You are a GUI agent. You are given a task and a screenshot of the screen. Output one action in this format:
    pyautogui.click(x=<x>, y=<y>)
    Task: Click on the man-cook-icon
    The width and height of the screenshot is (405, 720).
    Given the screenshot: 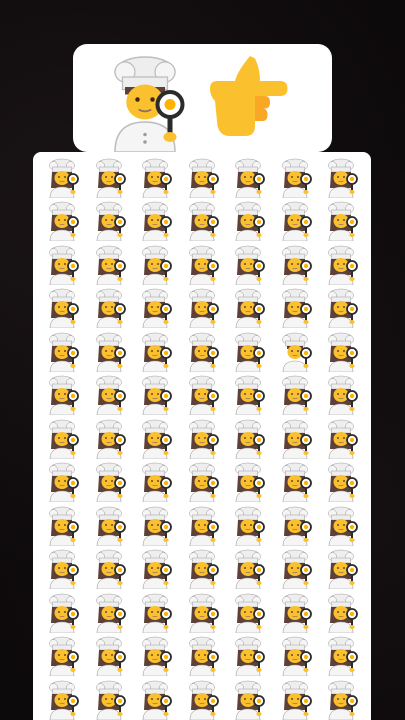 What is the action you would take?
    pyautogui.click(x=295, y=352)
    